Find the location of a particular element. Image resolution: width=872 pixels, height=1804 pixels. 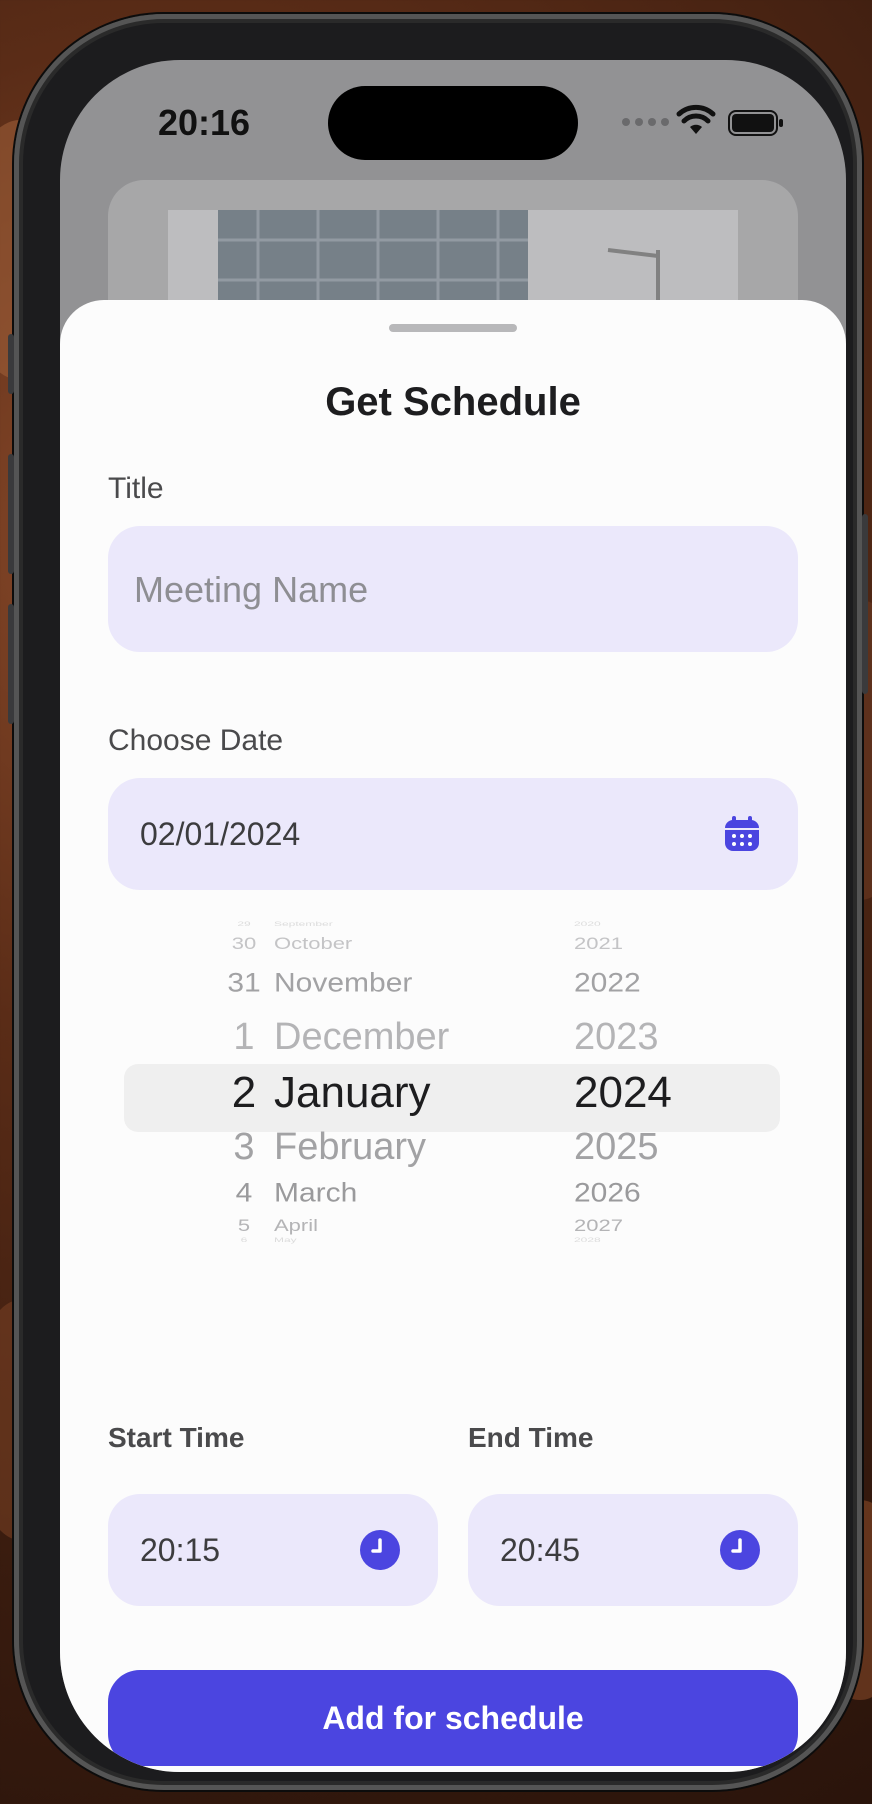

power-button is located at coordinates (865, 604).